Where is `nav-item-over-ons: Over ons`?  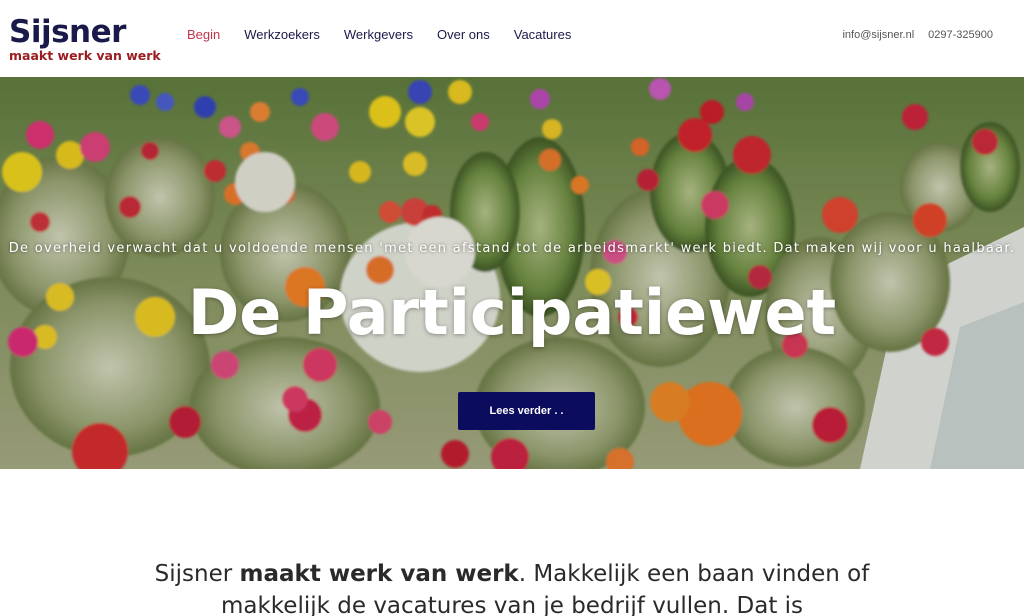 nav-item-over-ons: Over ons is located at coordinates (463, 35).